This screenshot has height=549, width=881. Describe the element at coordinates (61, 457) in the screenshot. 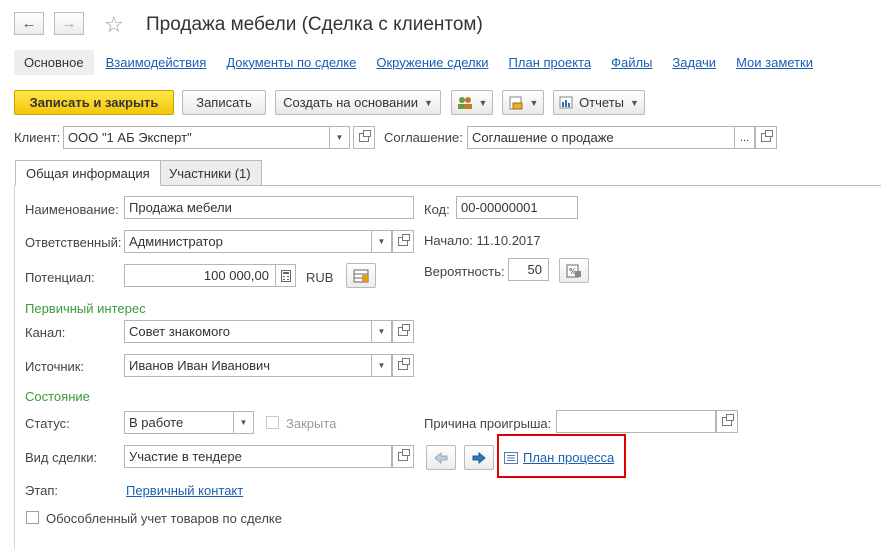

I see `deal-type-label: Вид сделки:` at that location.